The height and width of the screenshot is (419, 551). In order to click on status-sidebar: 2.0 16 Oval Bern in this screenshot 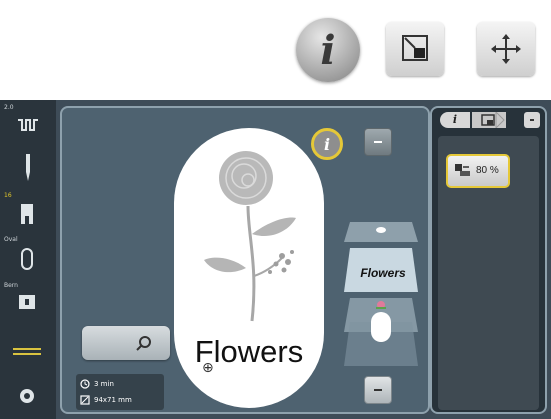, I will do `click(28, 259)`.